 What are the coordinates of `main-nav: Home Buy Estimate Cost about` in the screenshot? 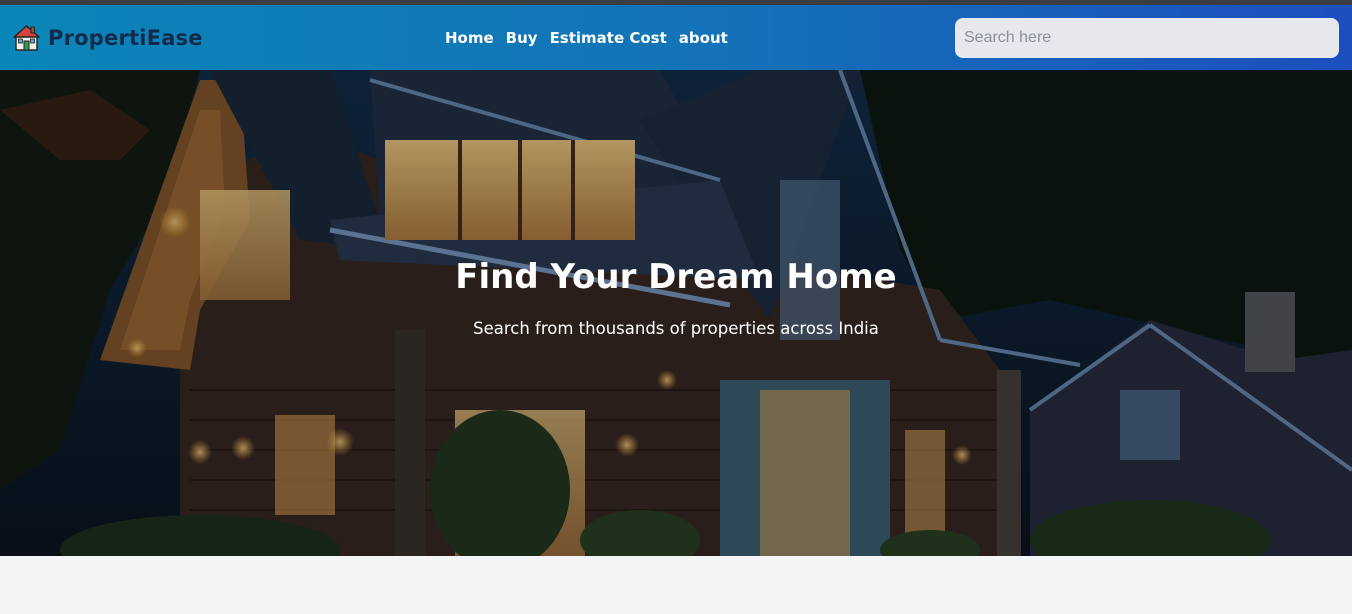 It's located at (586, 37).